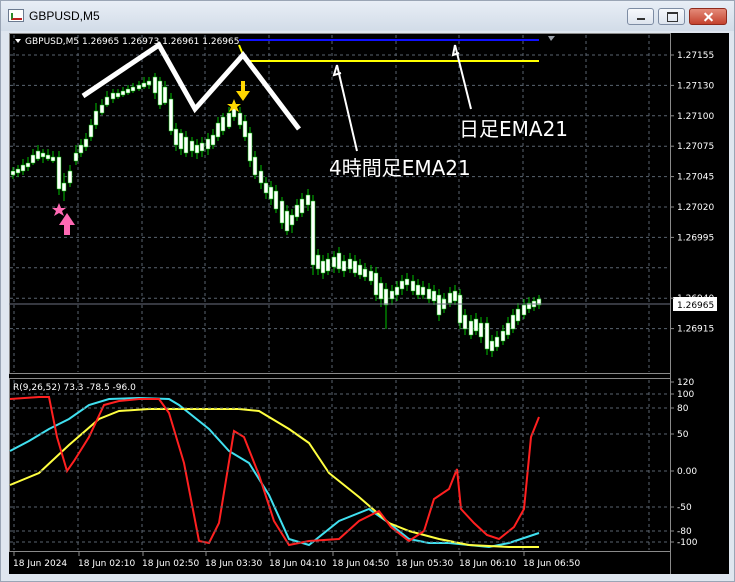 The height and width of the screenshot is (582, 735). What do you see at coordinates (671, 16) in the screenshot?
I see `maximize-button` at bounding box center [671, 16].